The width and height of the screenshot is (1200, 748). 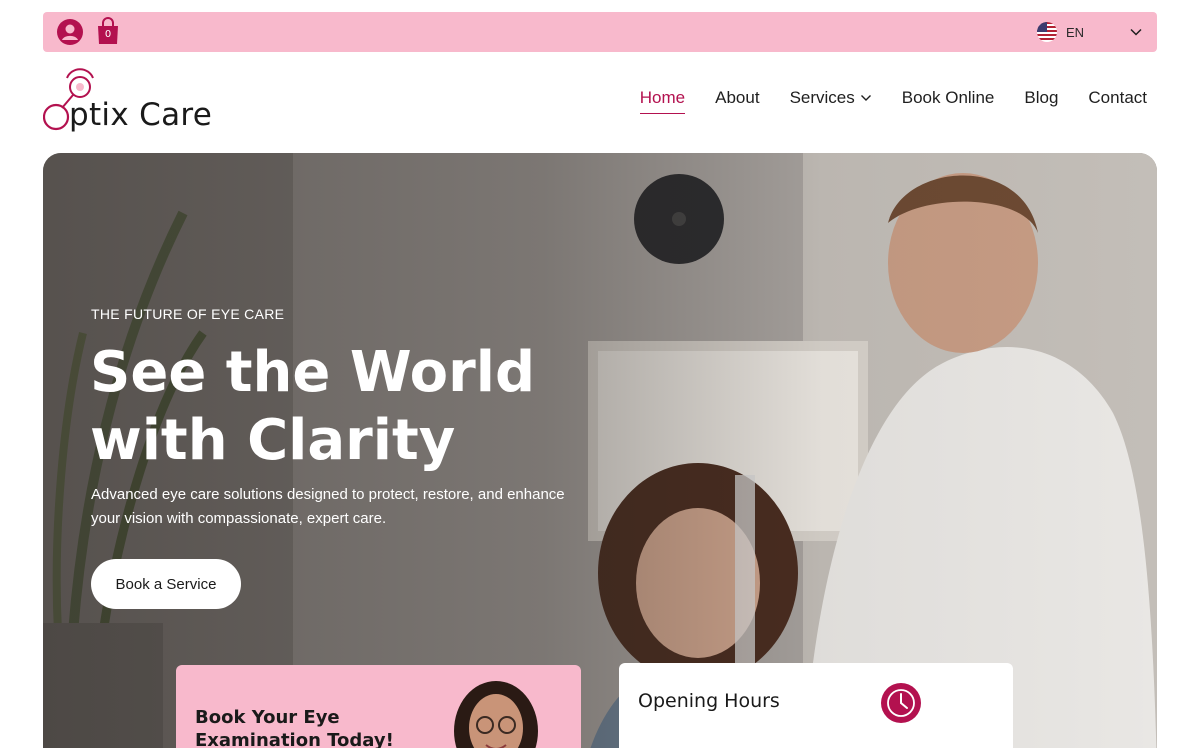 I want to click on hero-title-line-1: See the World, so click(x=313, y=372).